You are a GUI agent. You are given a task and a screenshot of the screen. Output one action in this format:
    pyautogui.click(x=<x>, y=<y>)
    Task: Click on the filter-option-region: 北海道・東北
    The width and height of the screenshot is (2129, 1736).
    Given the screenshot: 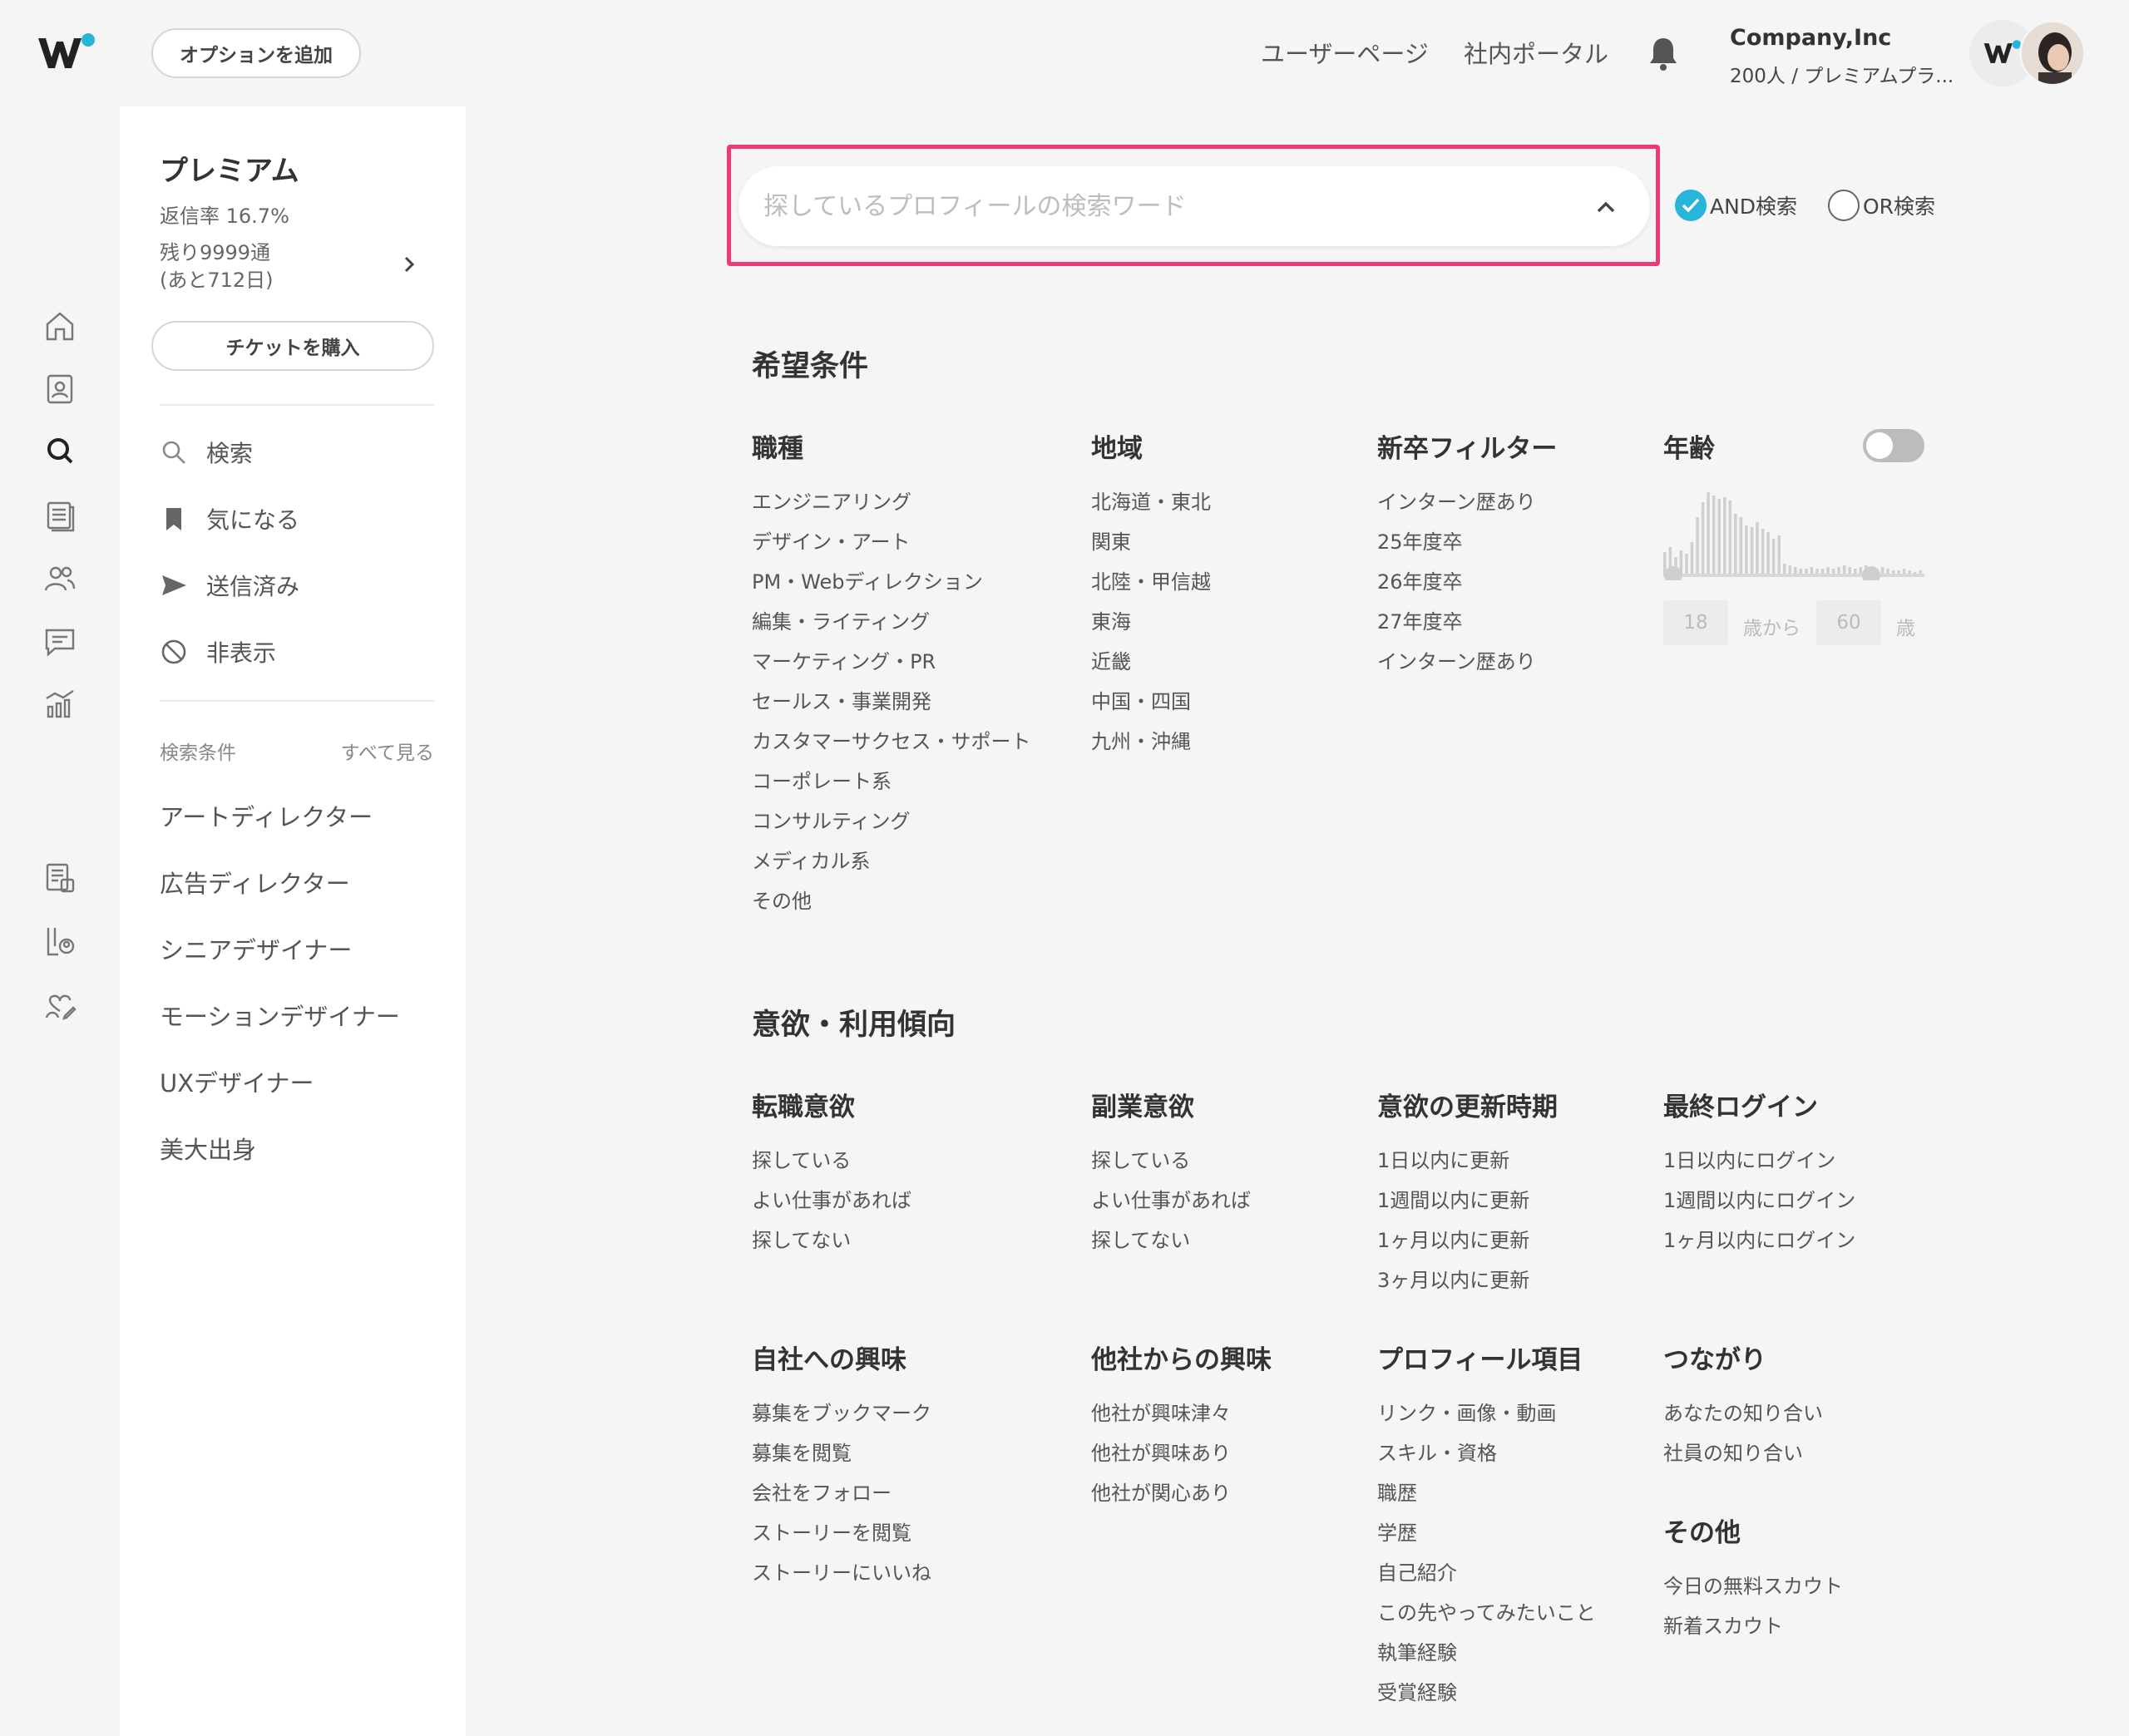 What is the action you would take?
    pyautogui.click(x=1151, y=500)
    